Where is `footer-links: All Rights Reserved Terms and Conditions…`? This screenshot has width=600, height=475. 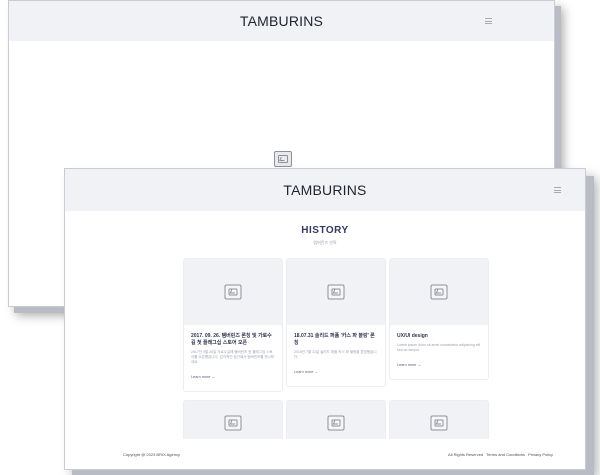 footer-links: All Rights Reserved Terms and Conditions… is located at coordinates (499, 454).